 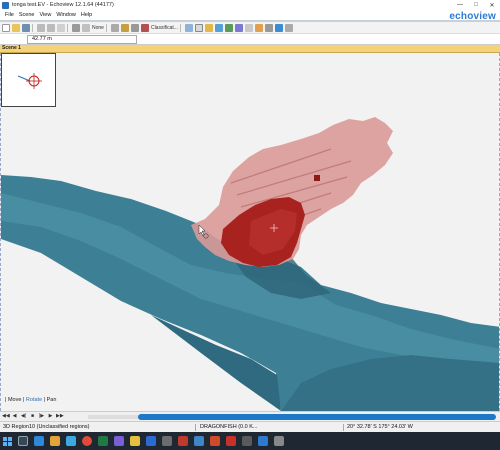 What do you see at coordinates (34, 400) in the screenshot?
I see `nav-rotate-button: Rotate` at bounding box center [34, 400].